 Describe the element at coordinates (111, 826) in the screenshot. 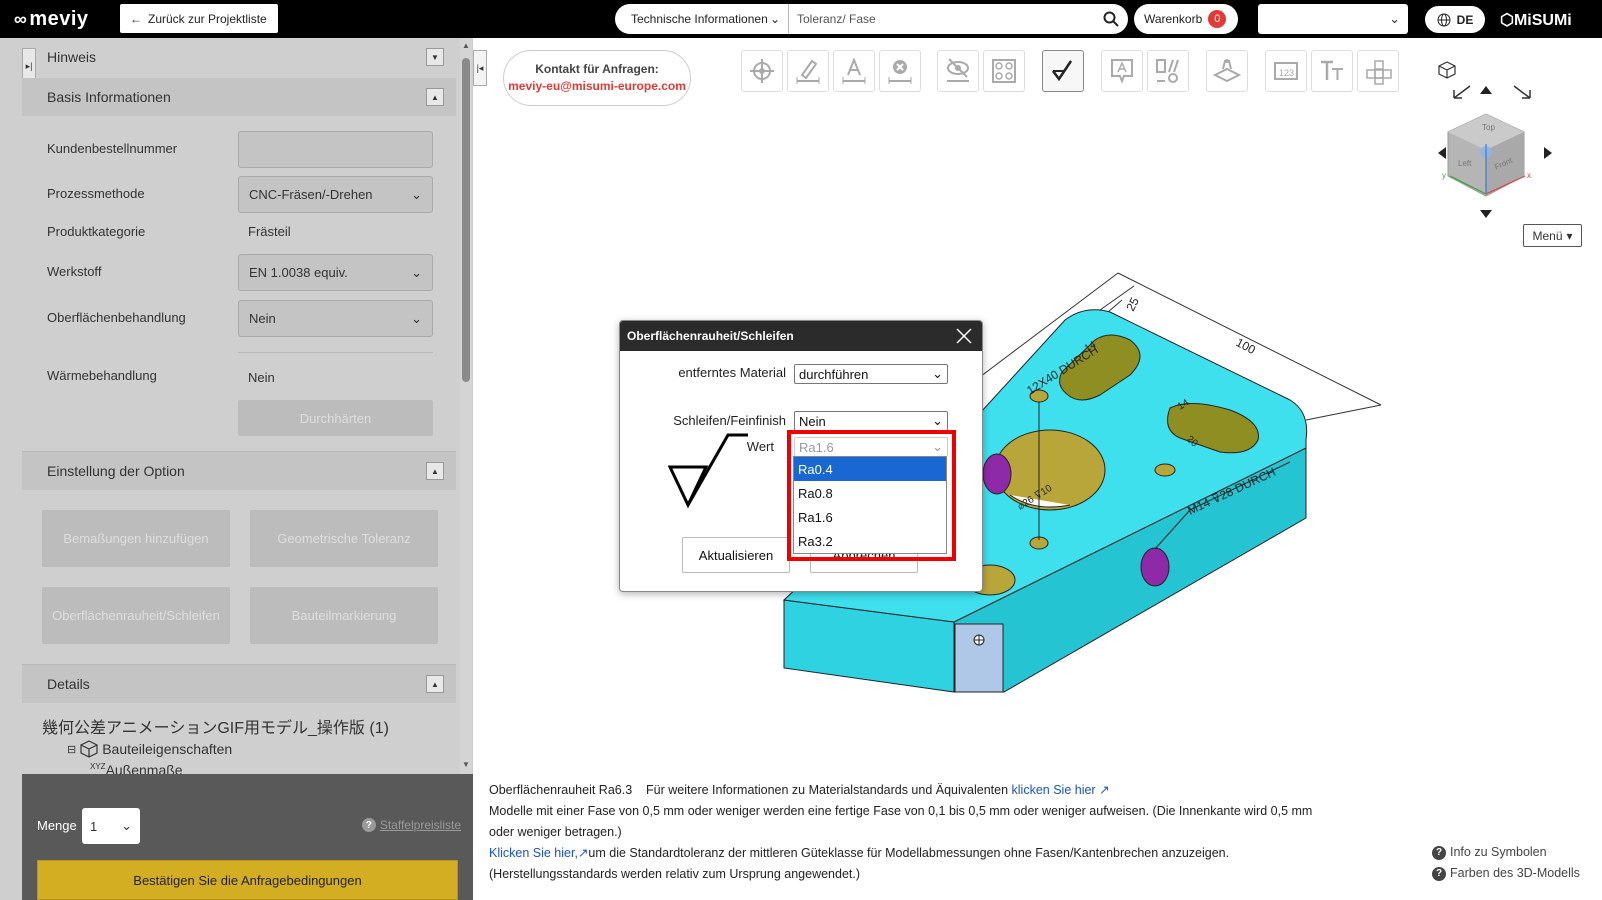

I see `menge-select: 1 ⌄` at that location.